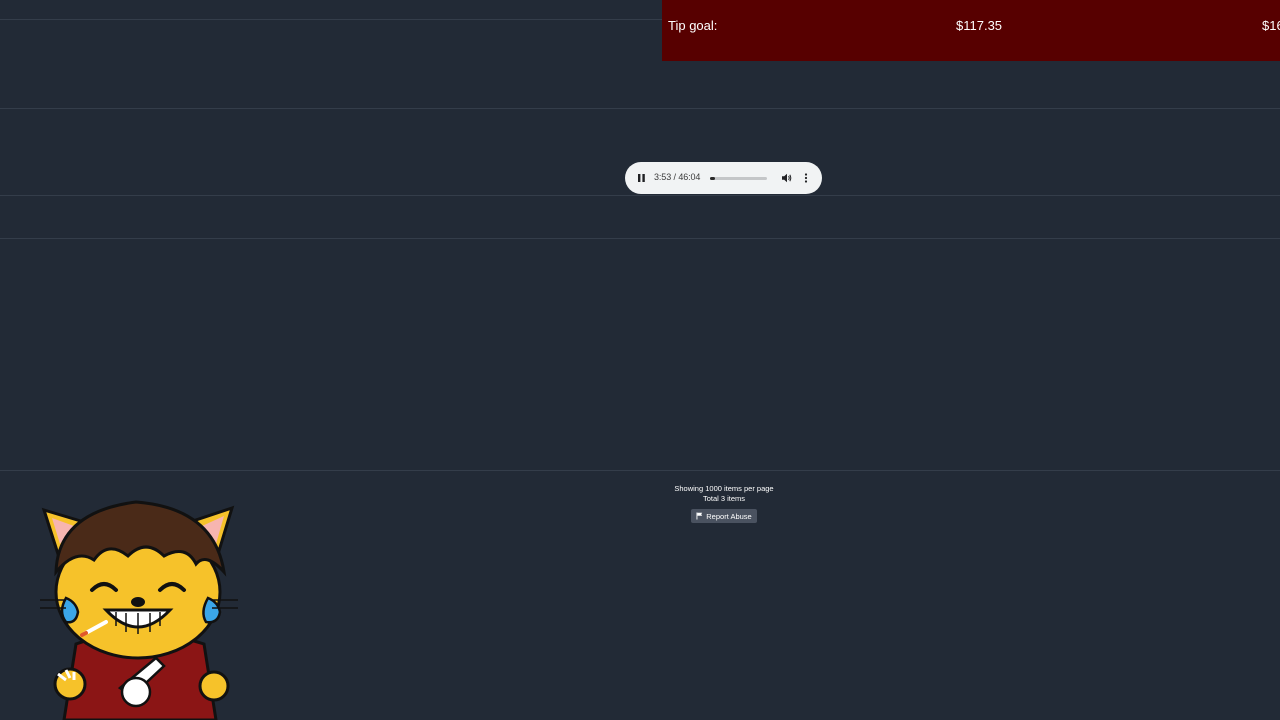 This screenshot has height=720, width=1280. I want to click on tip-goal-current-amount: $117.35, so click(979, 25).